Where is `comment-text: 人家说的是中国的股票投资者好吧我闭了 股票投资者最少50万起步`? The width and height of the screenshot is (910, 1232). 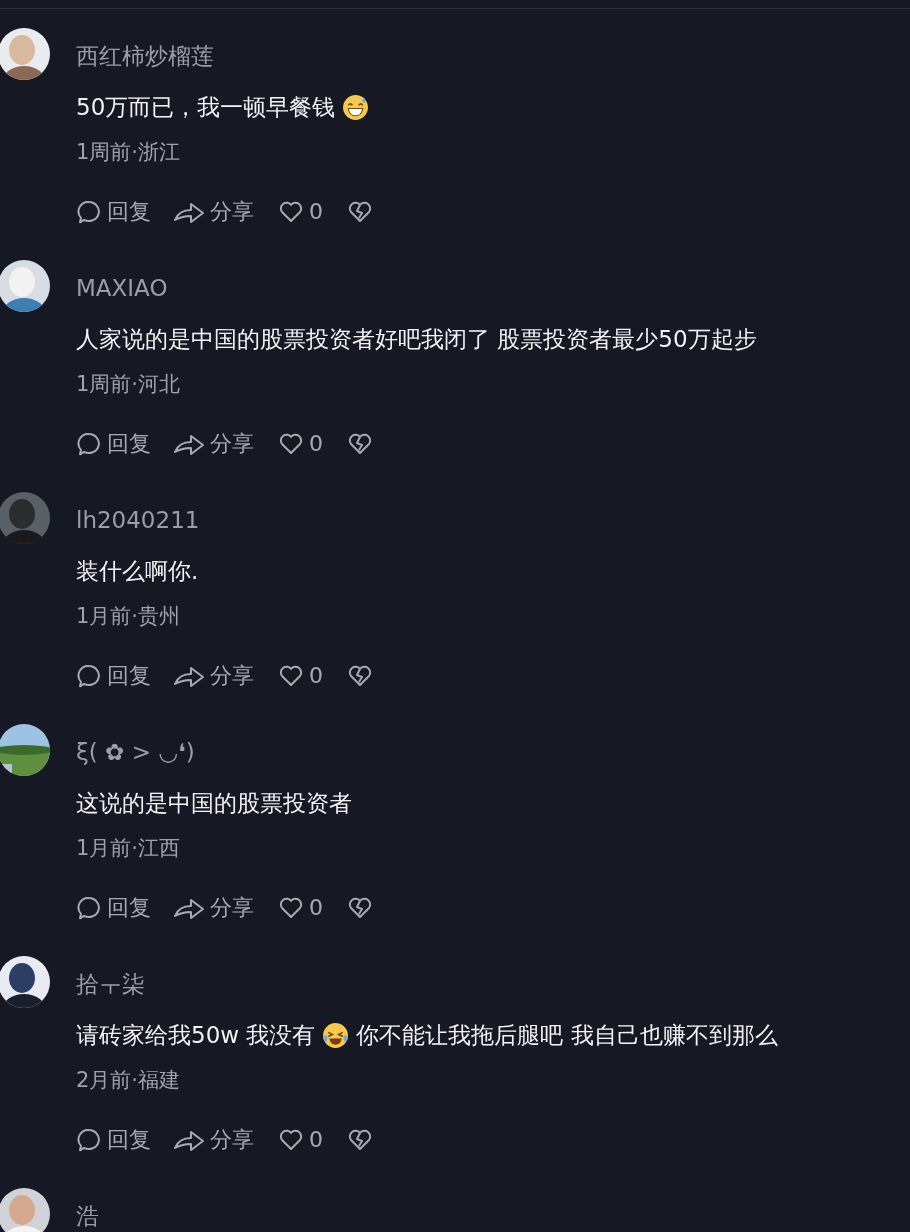
comment-text: 人家说的是中国的股票投资者好吧我闭了 股票投资者最少50万起步 is located at coordinates (416, 339).